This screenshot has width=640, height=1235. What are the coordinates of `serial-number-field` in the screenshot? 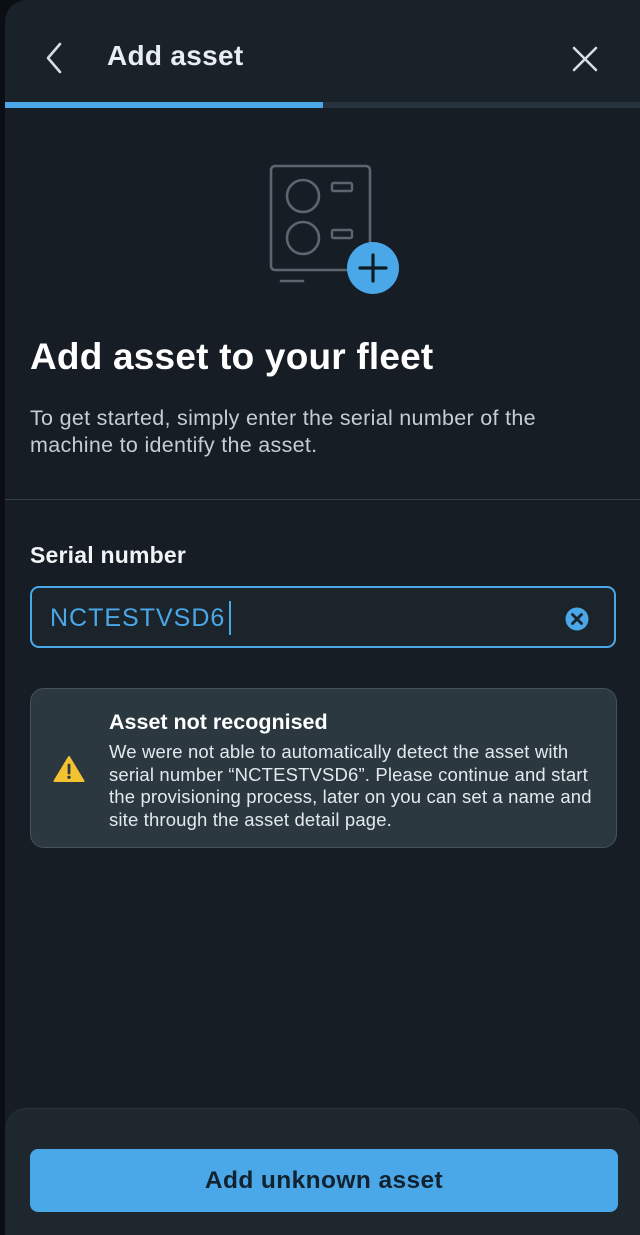 It's located at (323, 617).